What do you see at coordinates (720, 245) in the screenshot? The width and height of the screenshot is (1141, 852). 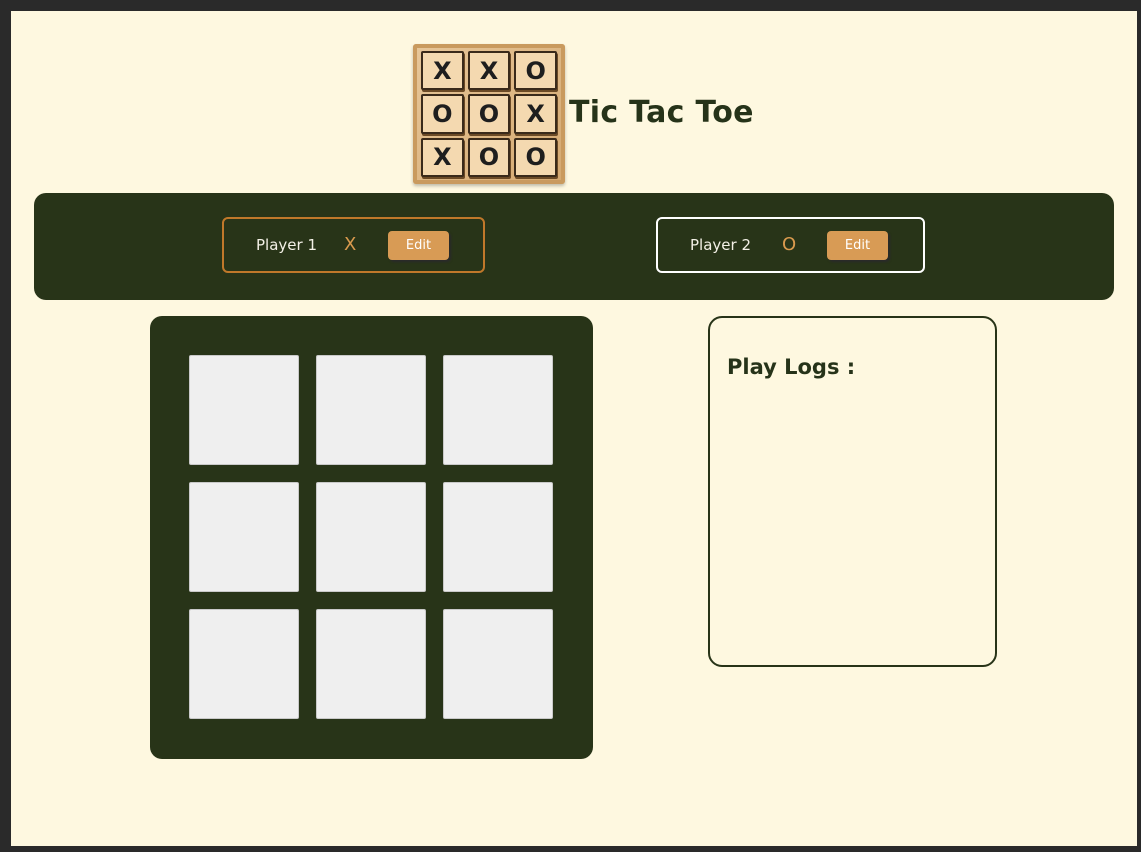 I see `player-2-name: Player 2` at bounding box center [720, 245].